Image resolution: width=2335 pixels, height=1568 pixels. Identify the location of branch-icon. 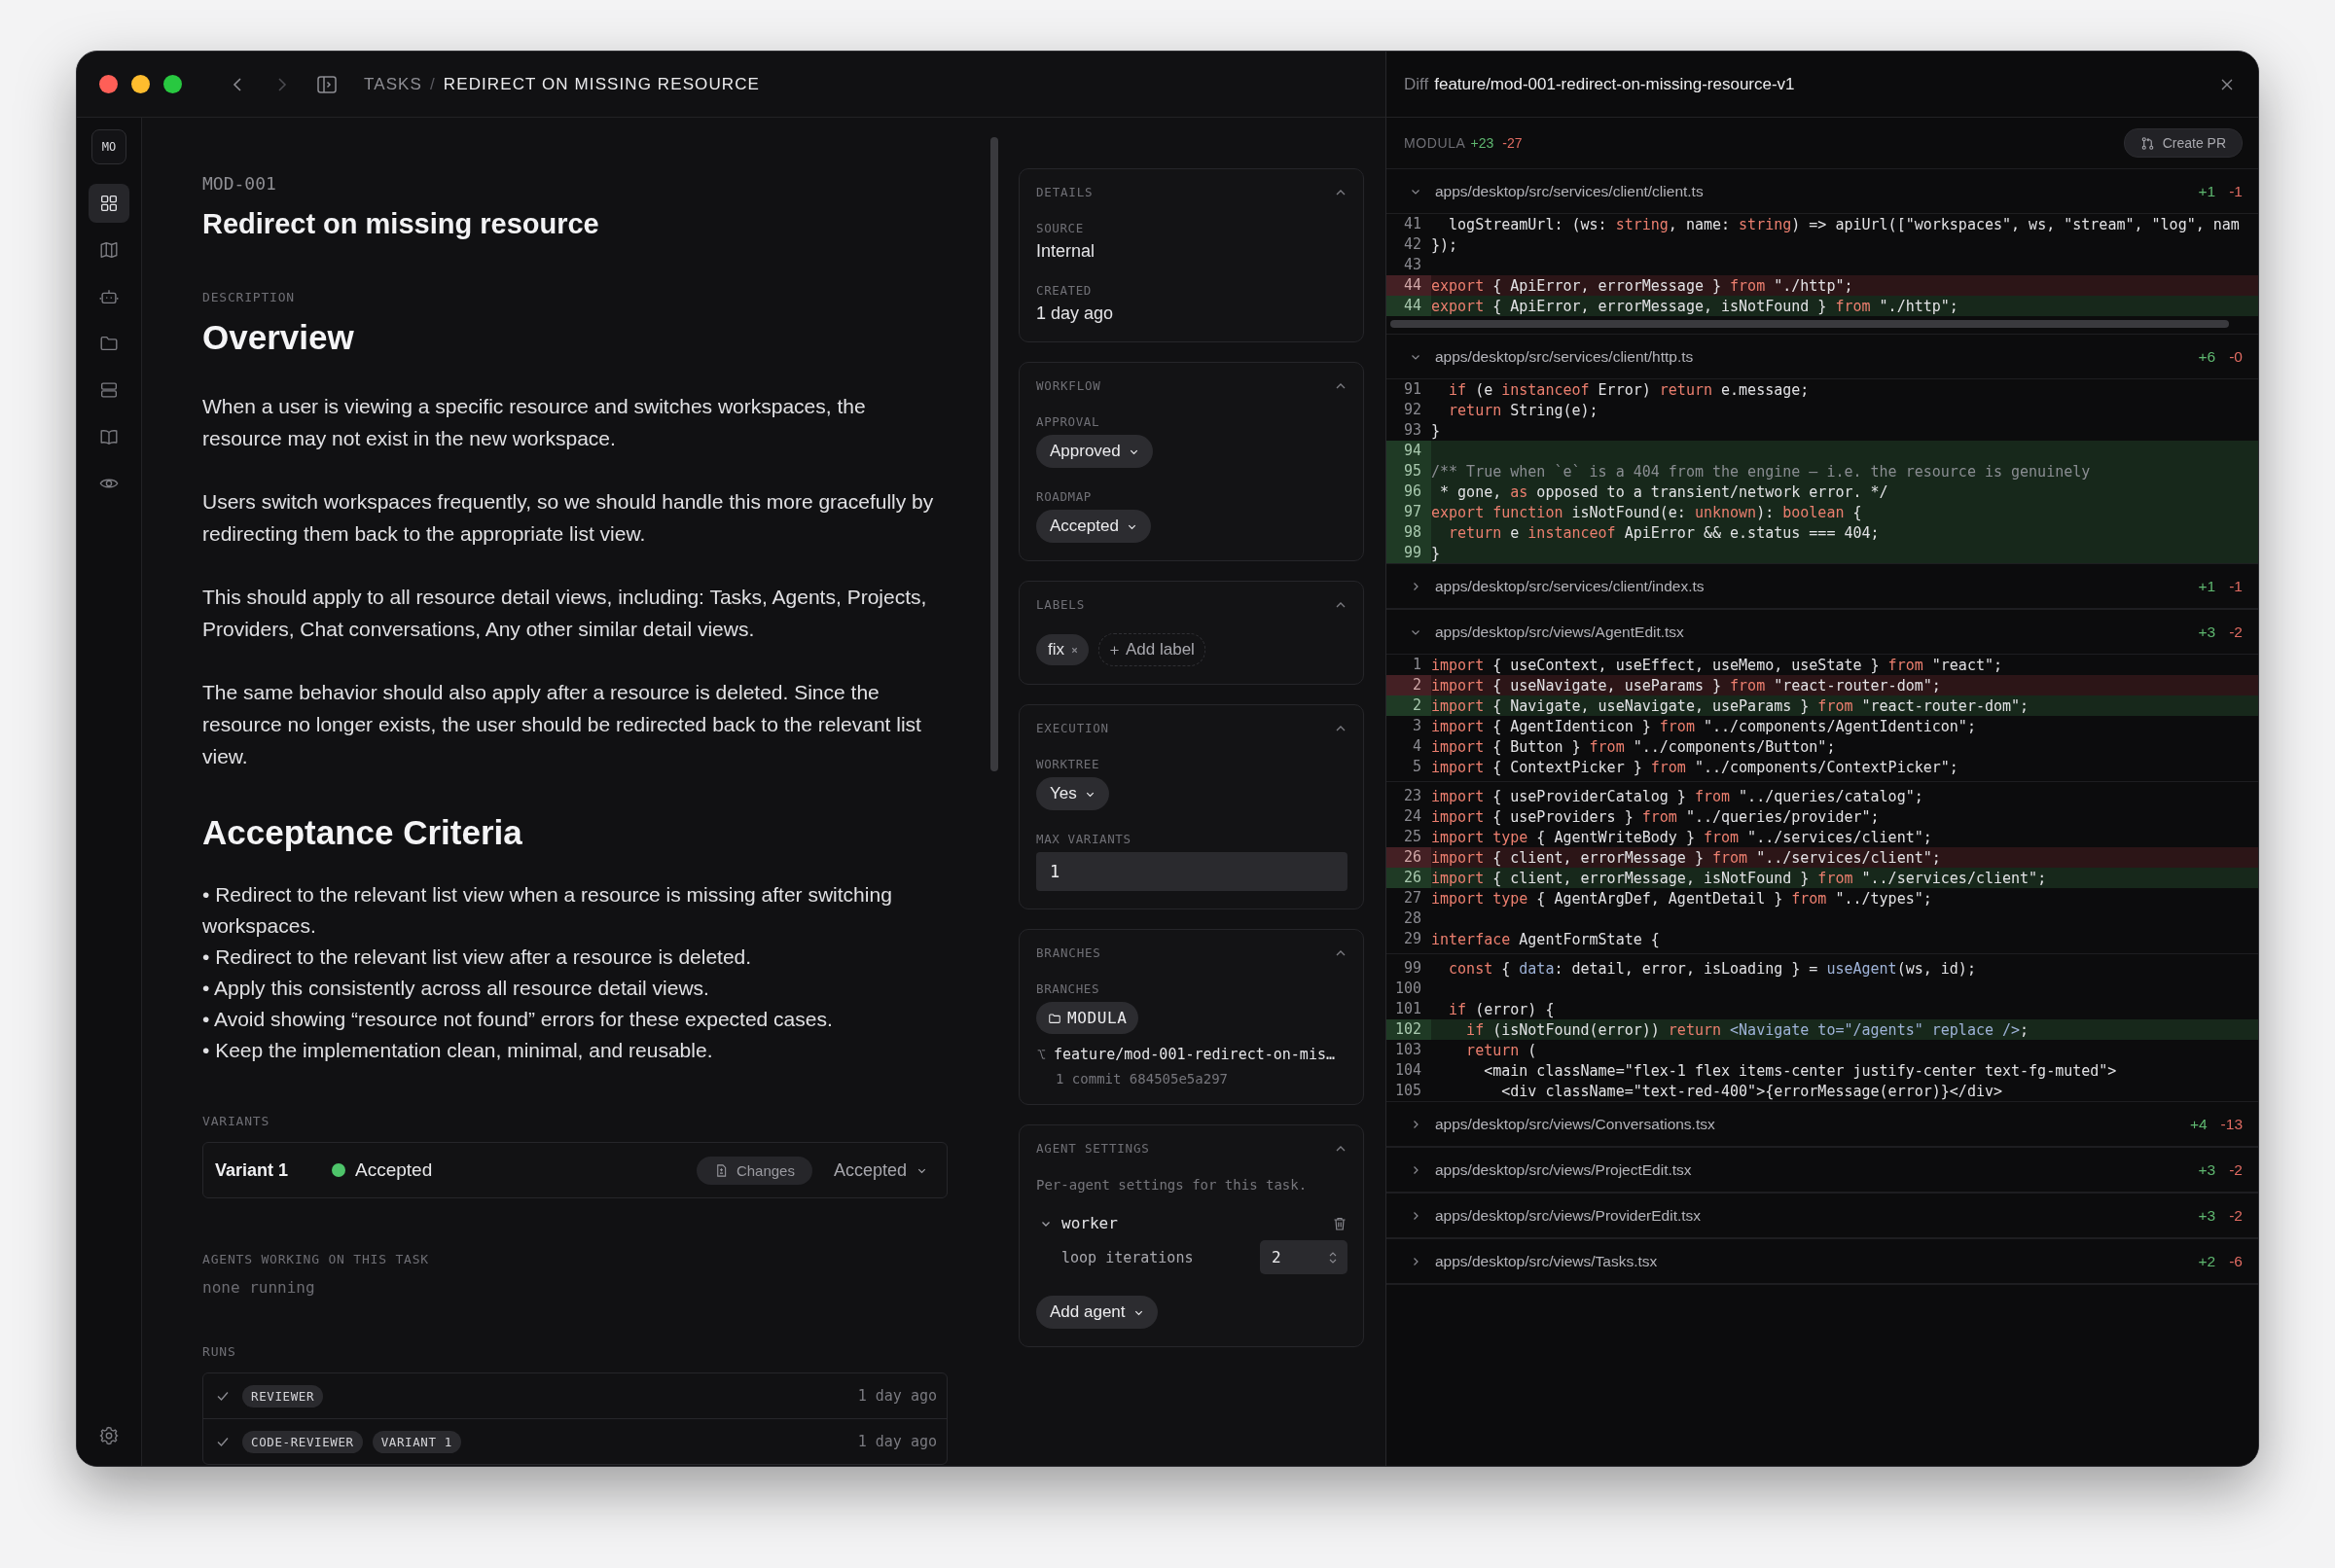
(1041, 1054).